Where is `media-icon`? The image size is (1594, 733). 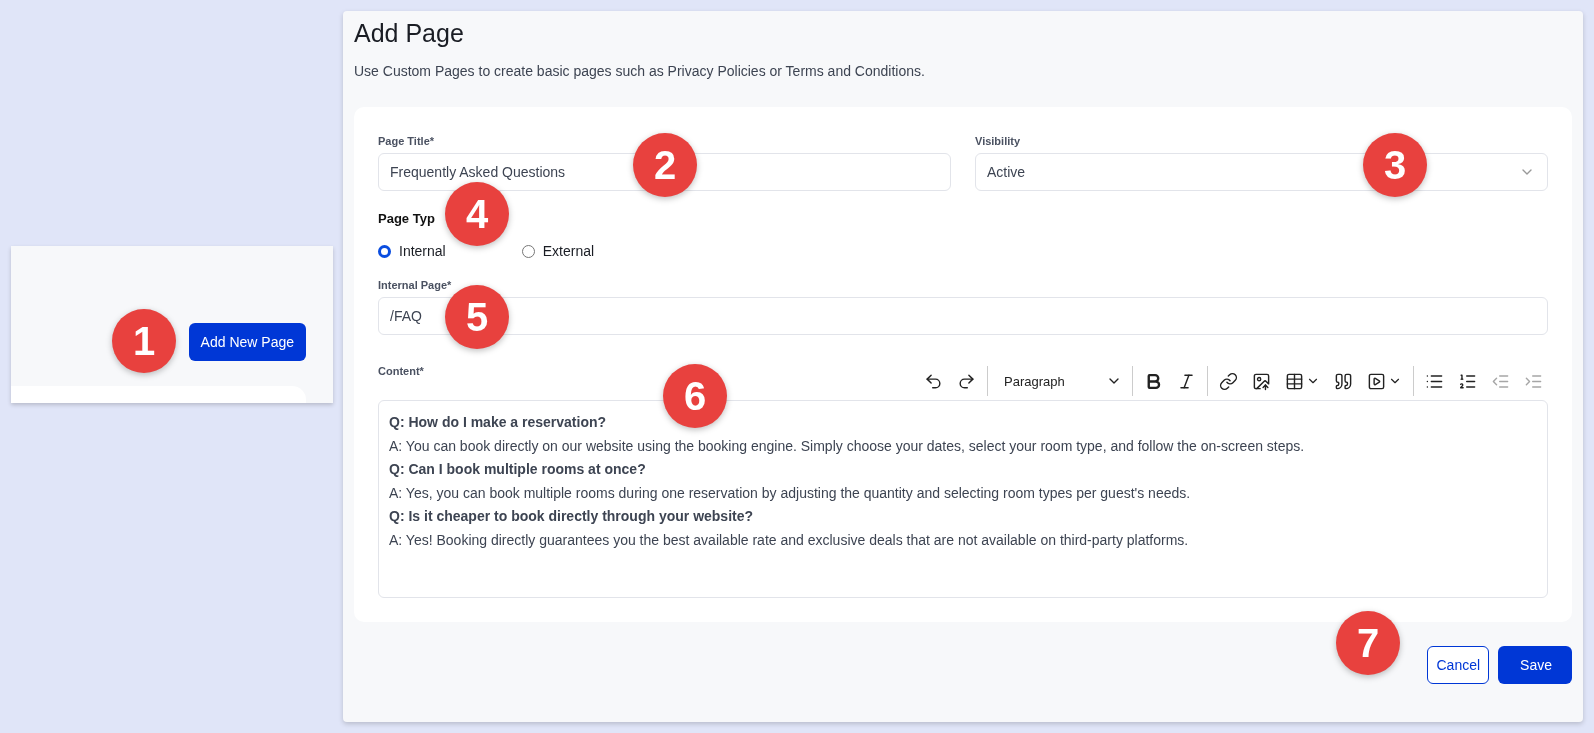 media-icon is located at coordinates (1376, 381).